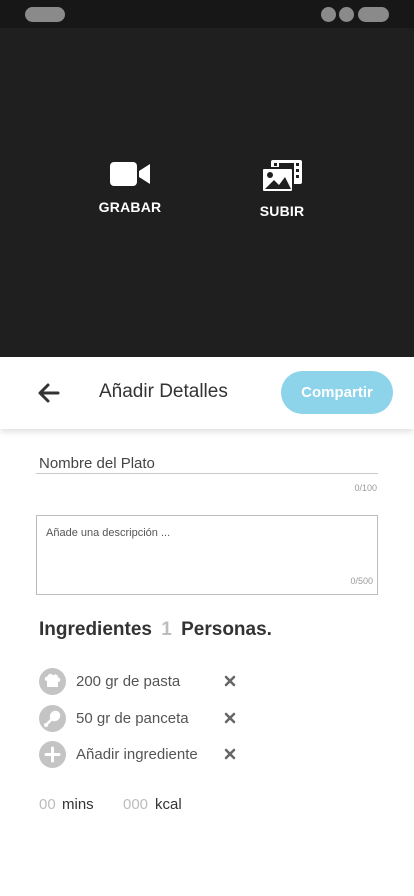 This screenshot has height=896, width=414. I want to click on ingredients-heading: Ingredientes 1 Personas., so click(155, 630).